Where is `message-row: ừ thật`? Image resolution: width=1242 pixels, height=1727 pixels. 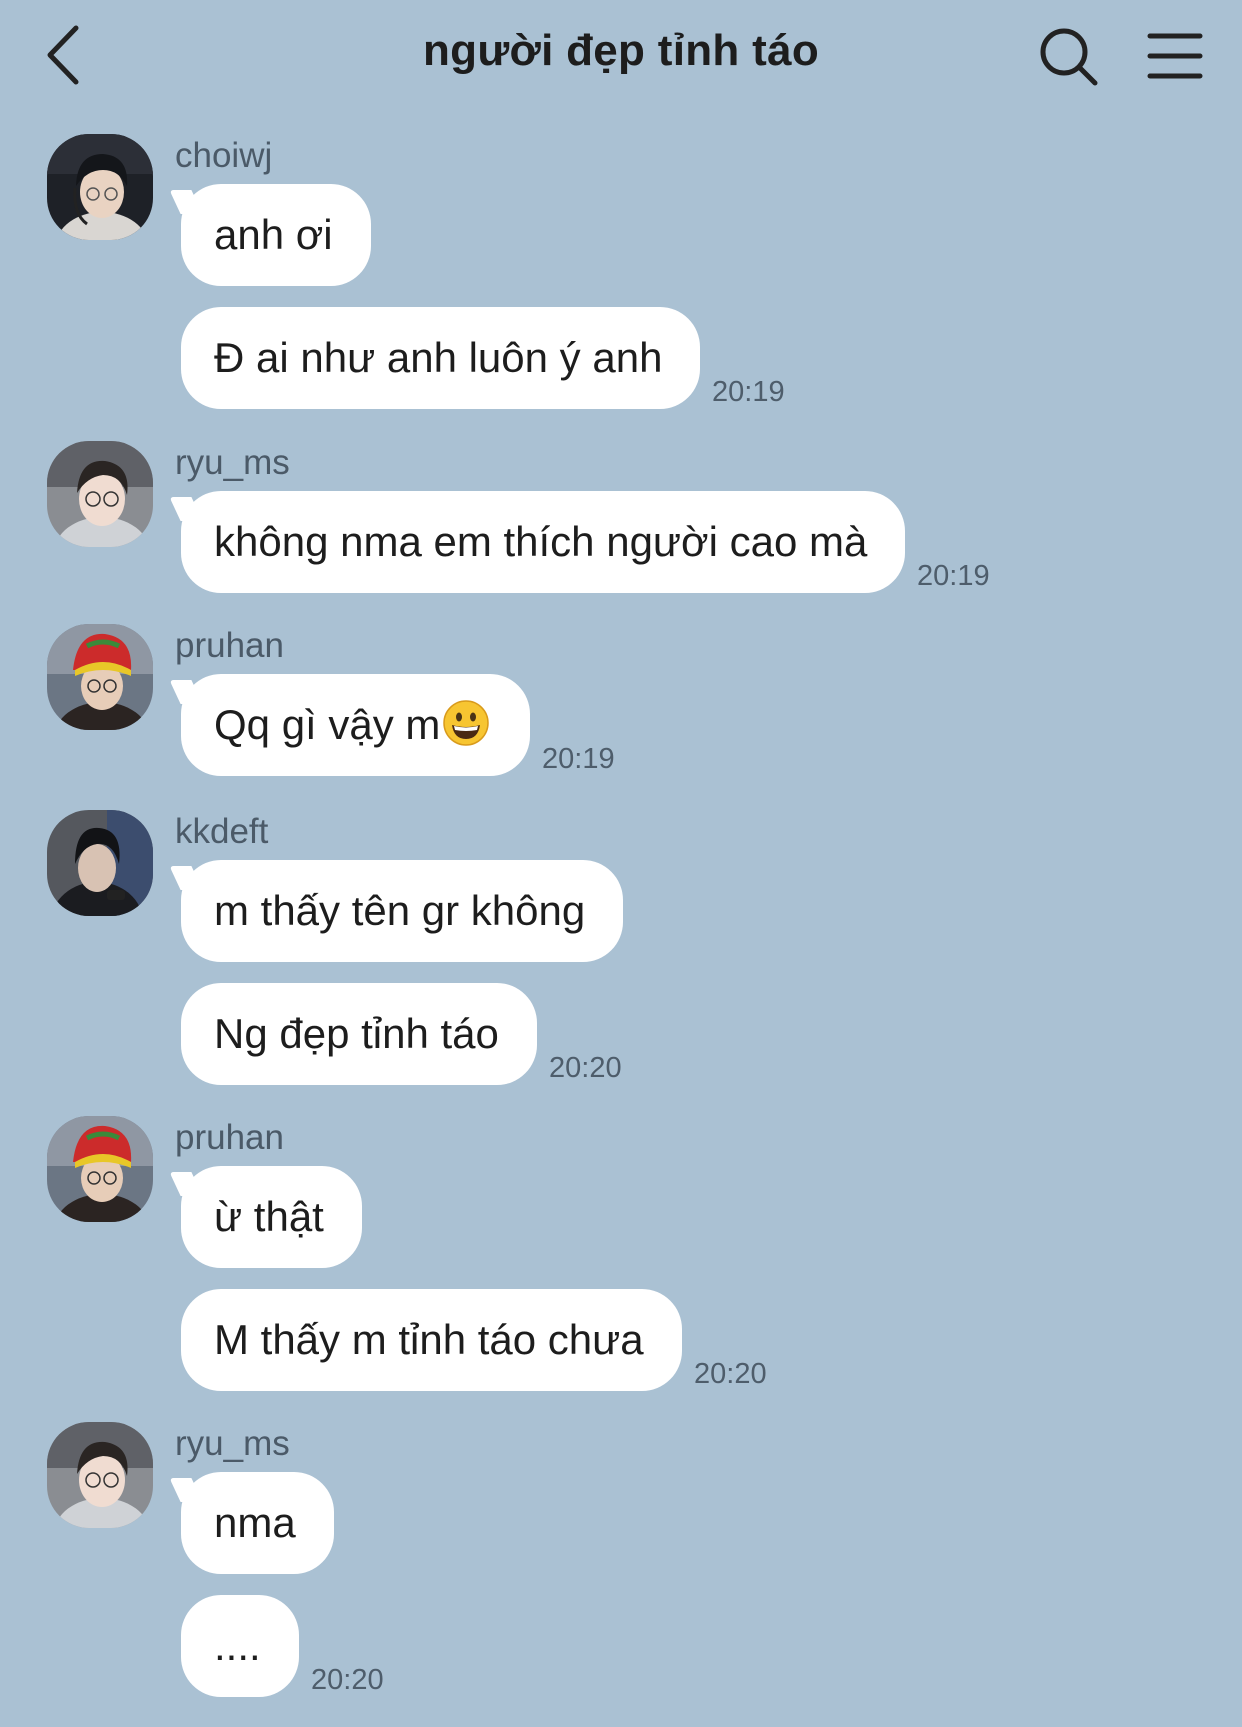
message-row: ừ thật is located at coordinates (291, 1218).